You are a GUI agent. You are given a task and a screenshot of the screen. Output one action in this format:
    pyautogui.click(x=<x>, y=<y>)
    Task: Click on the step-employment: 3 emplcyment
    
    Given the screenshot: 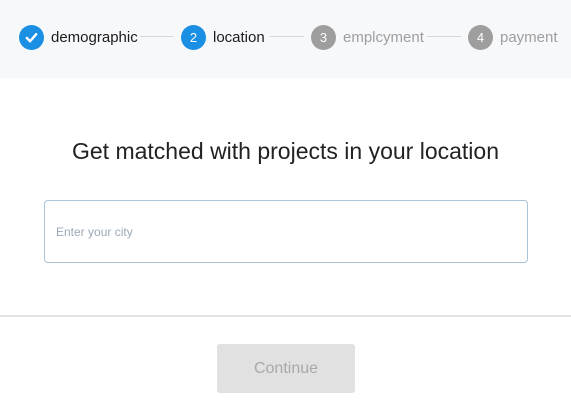 What is the action you would take?
    pyautogui.click(x=367, y=37)
    